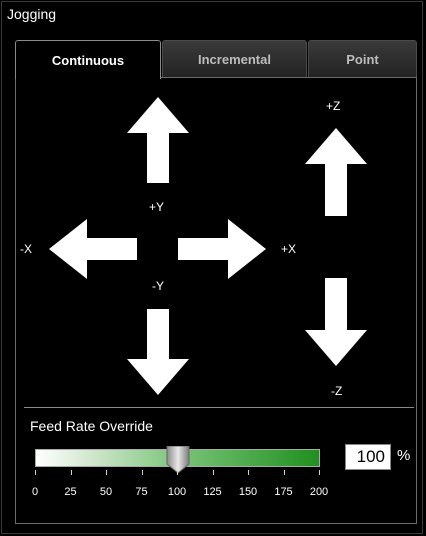 Image resolution: width=426 pixels, height=536 pixels. Describe the element at coordinates (319, 492) in the screenshot. I see `slider-tick-label: 200` at that location.